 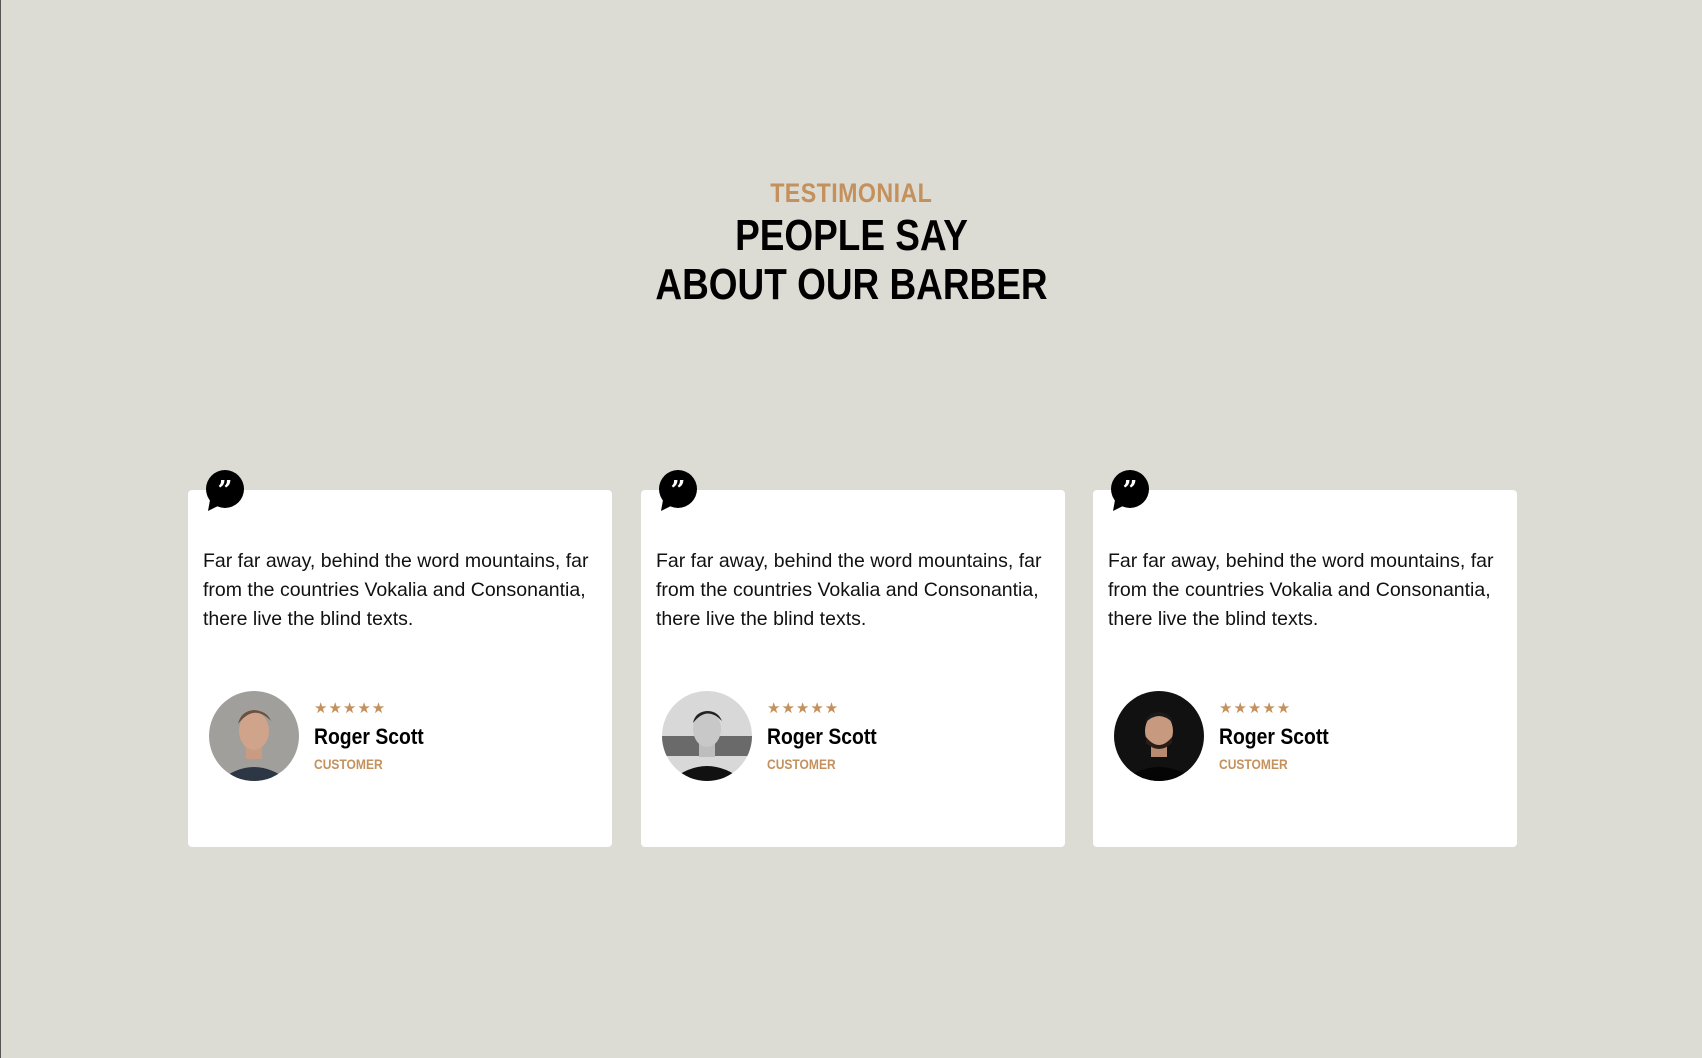 I want to click on section-title-line1: PEOPLE SAY, so click(x=851, y=235).